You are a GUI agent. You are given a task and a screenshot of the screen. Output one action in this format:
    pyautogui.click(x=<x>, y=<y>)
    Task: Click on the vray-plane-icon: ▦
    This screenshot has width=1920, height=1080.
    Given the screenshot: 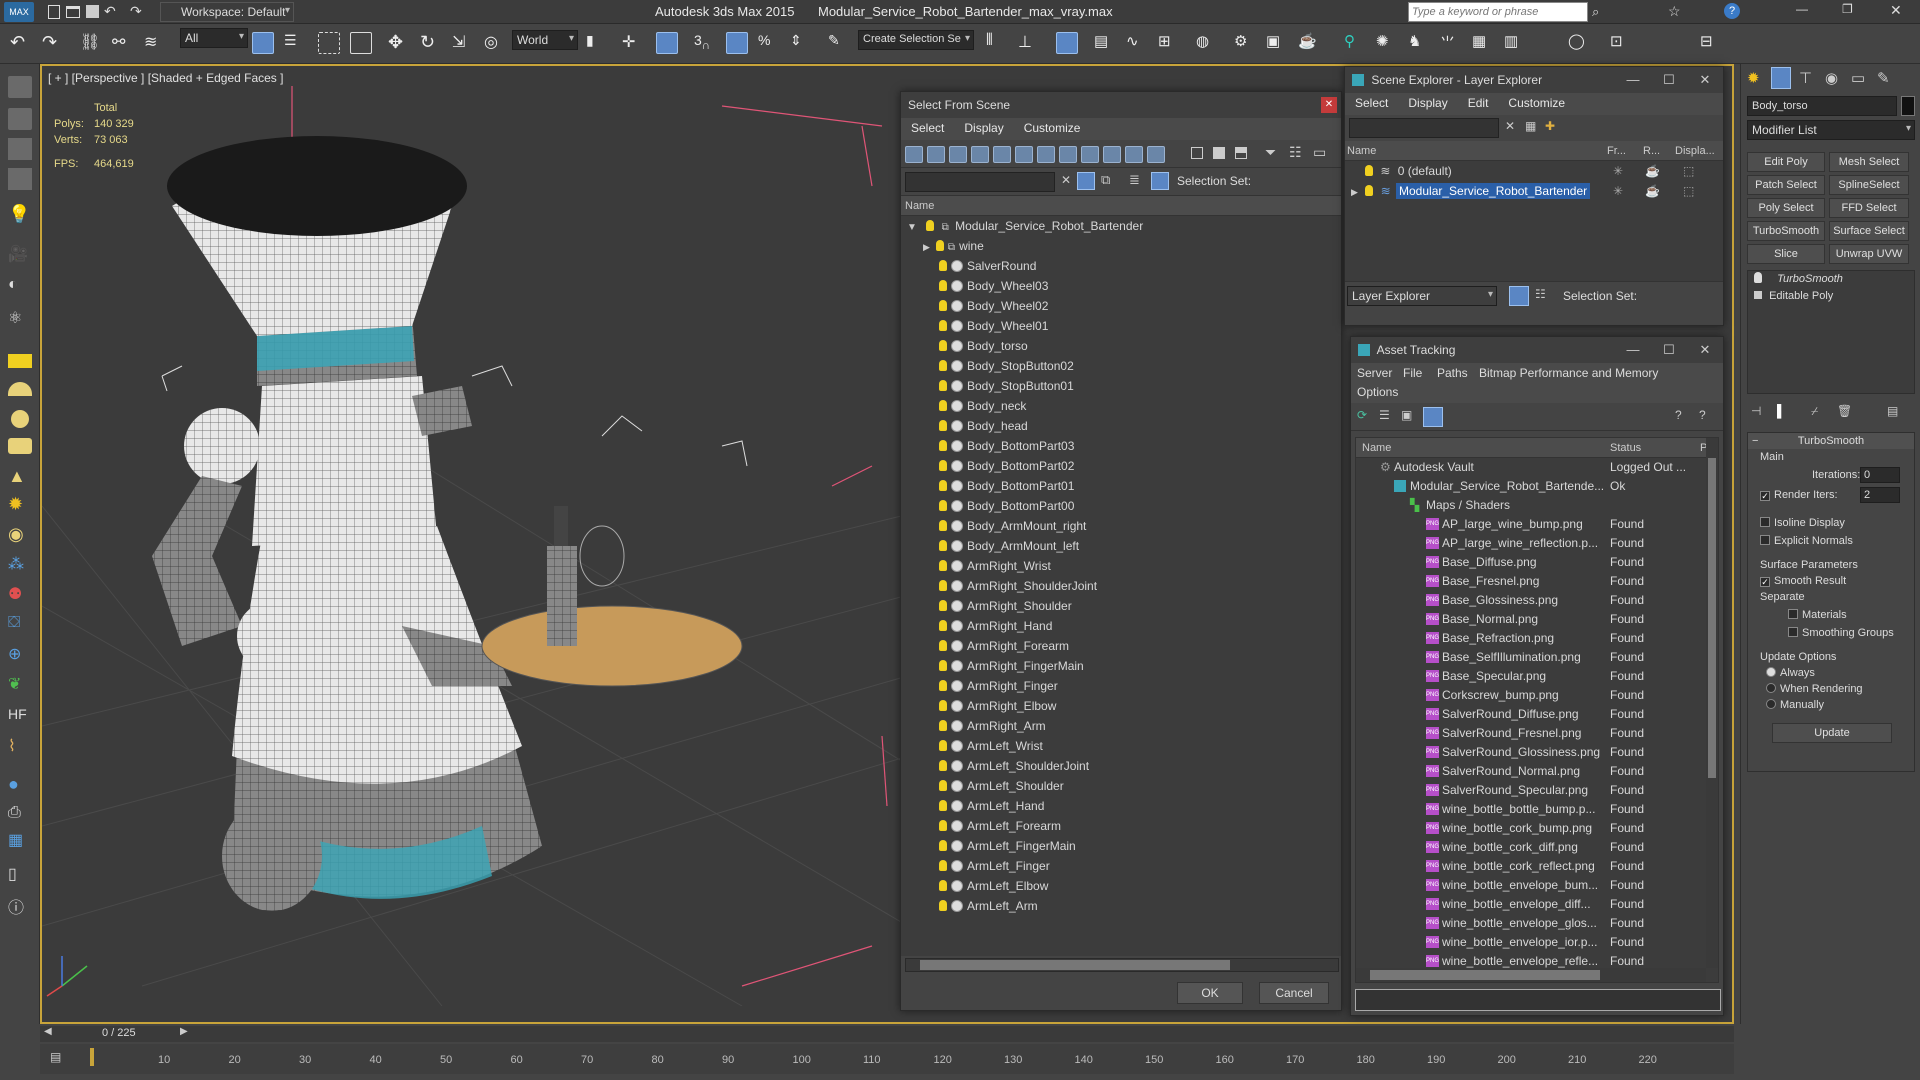 What is the action you would take?
    pyautogui.click(x=1483, y=43)
    